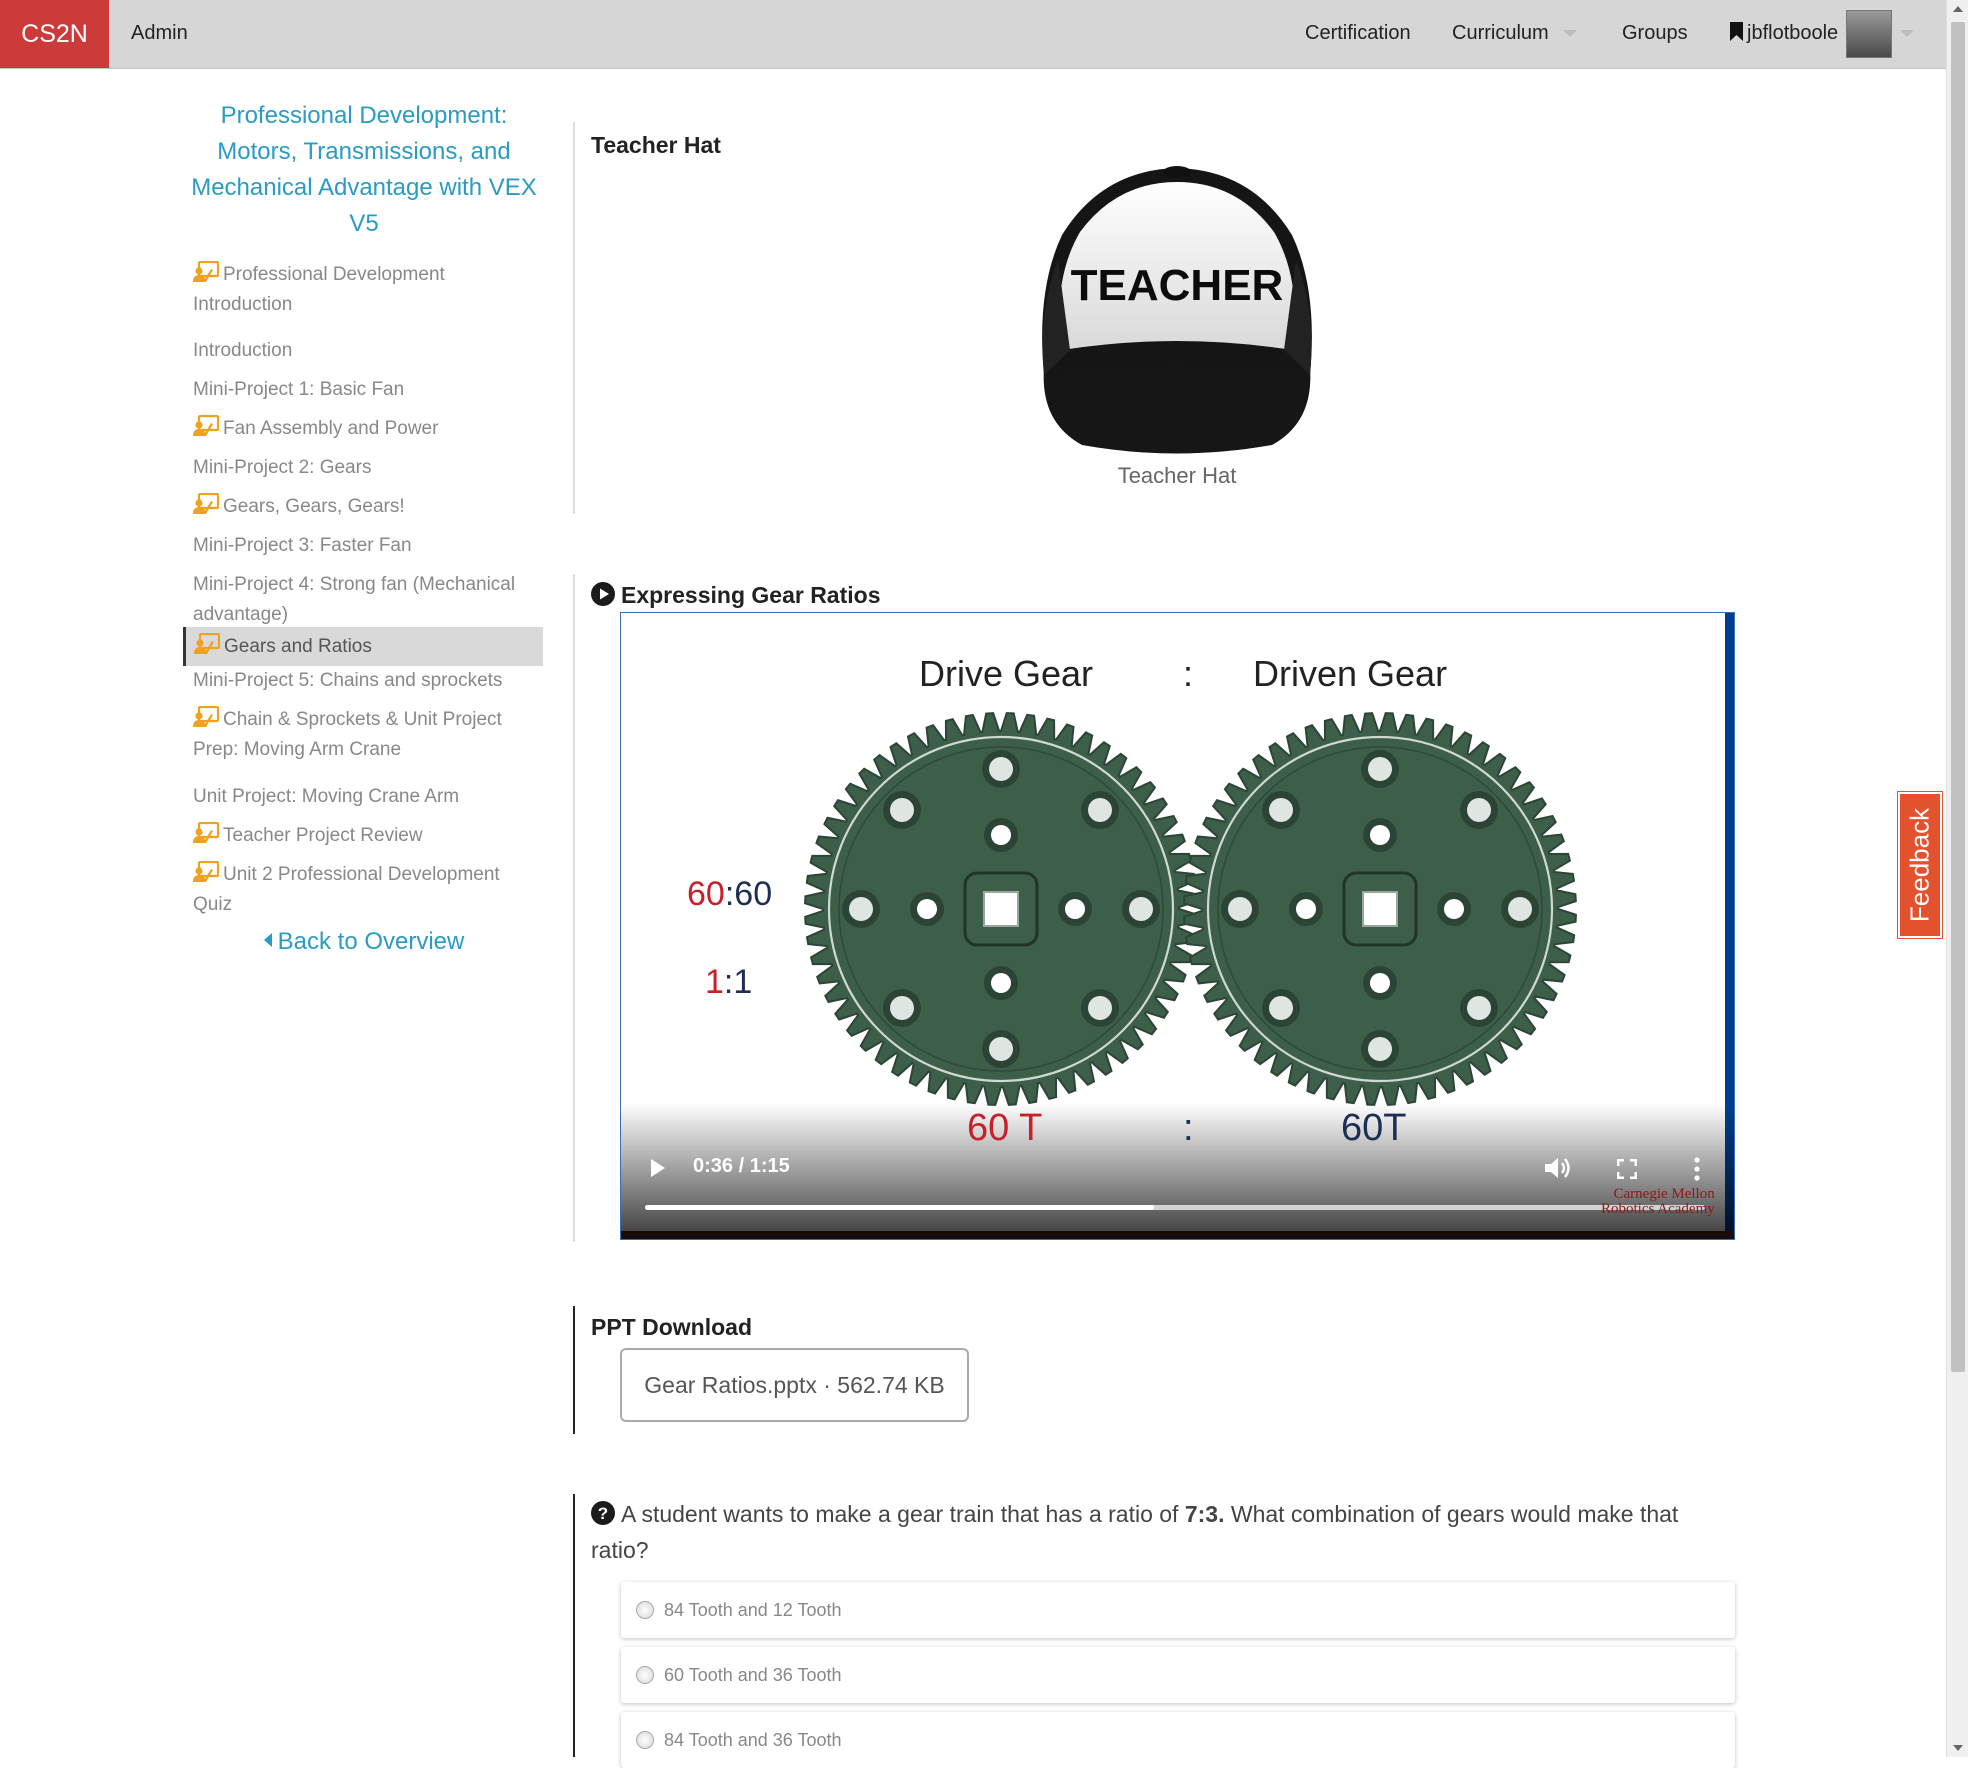 The height and width of the screenshot is (1768, 1968). I want to click on caret-left-icon, so click(267, 940).